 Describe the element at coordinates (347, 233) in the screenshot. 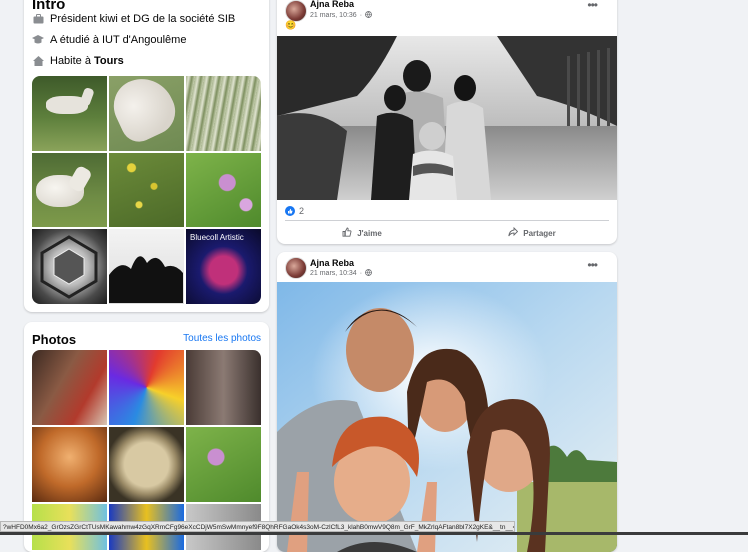

I see `thumbs-up-icon` at that location.